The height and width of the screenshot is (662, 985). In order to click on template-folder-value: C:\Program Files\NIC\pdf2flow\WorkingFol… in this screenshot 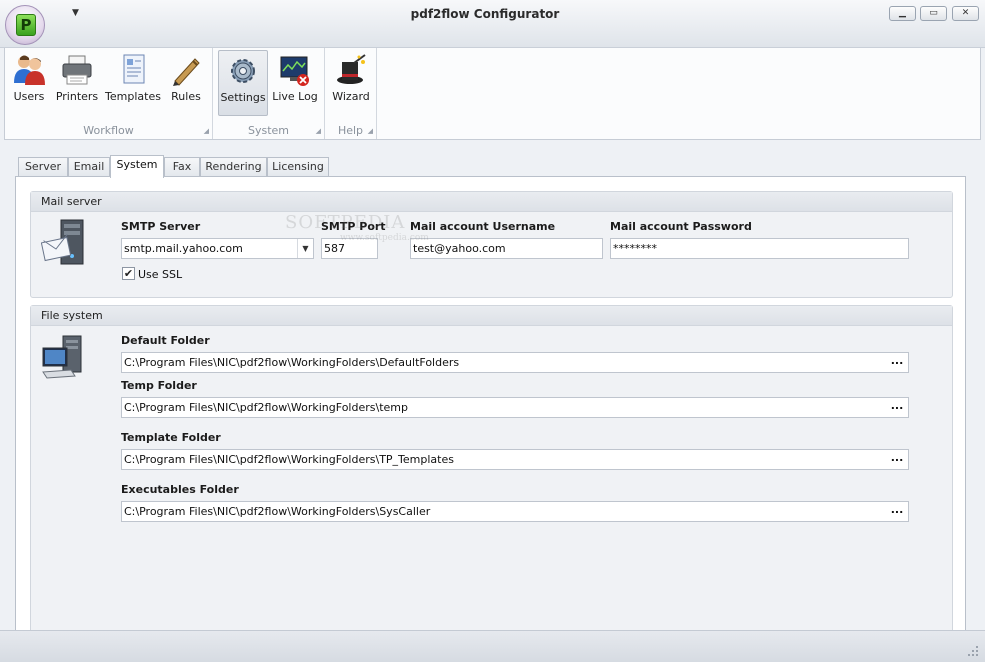, I will do `click(289, 459)`.